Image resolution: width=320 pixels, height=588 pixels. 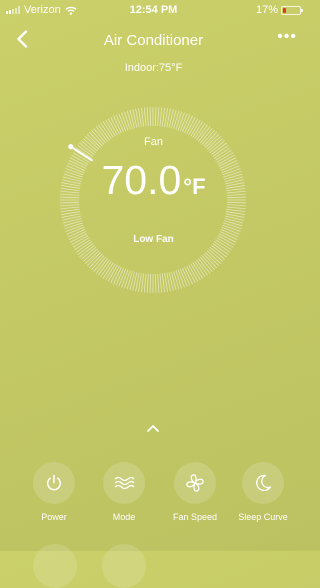 I want to click on temperature-unit: °F, so click(x=194, y=186).